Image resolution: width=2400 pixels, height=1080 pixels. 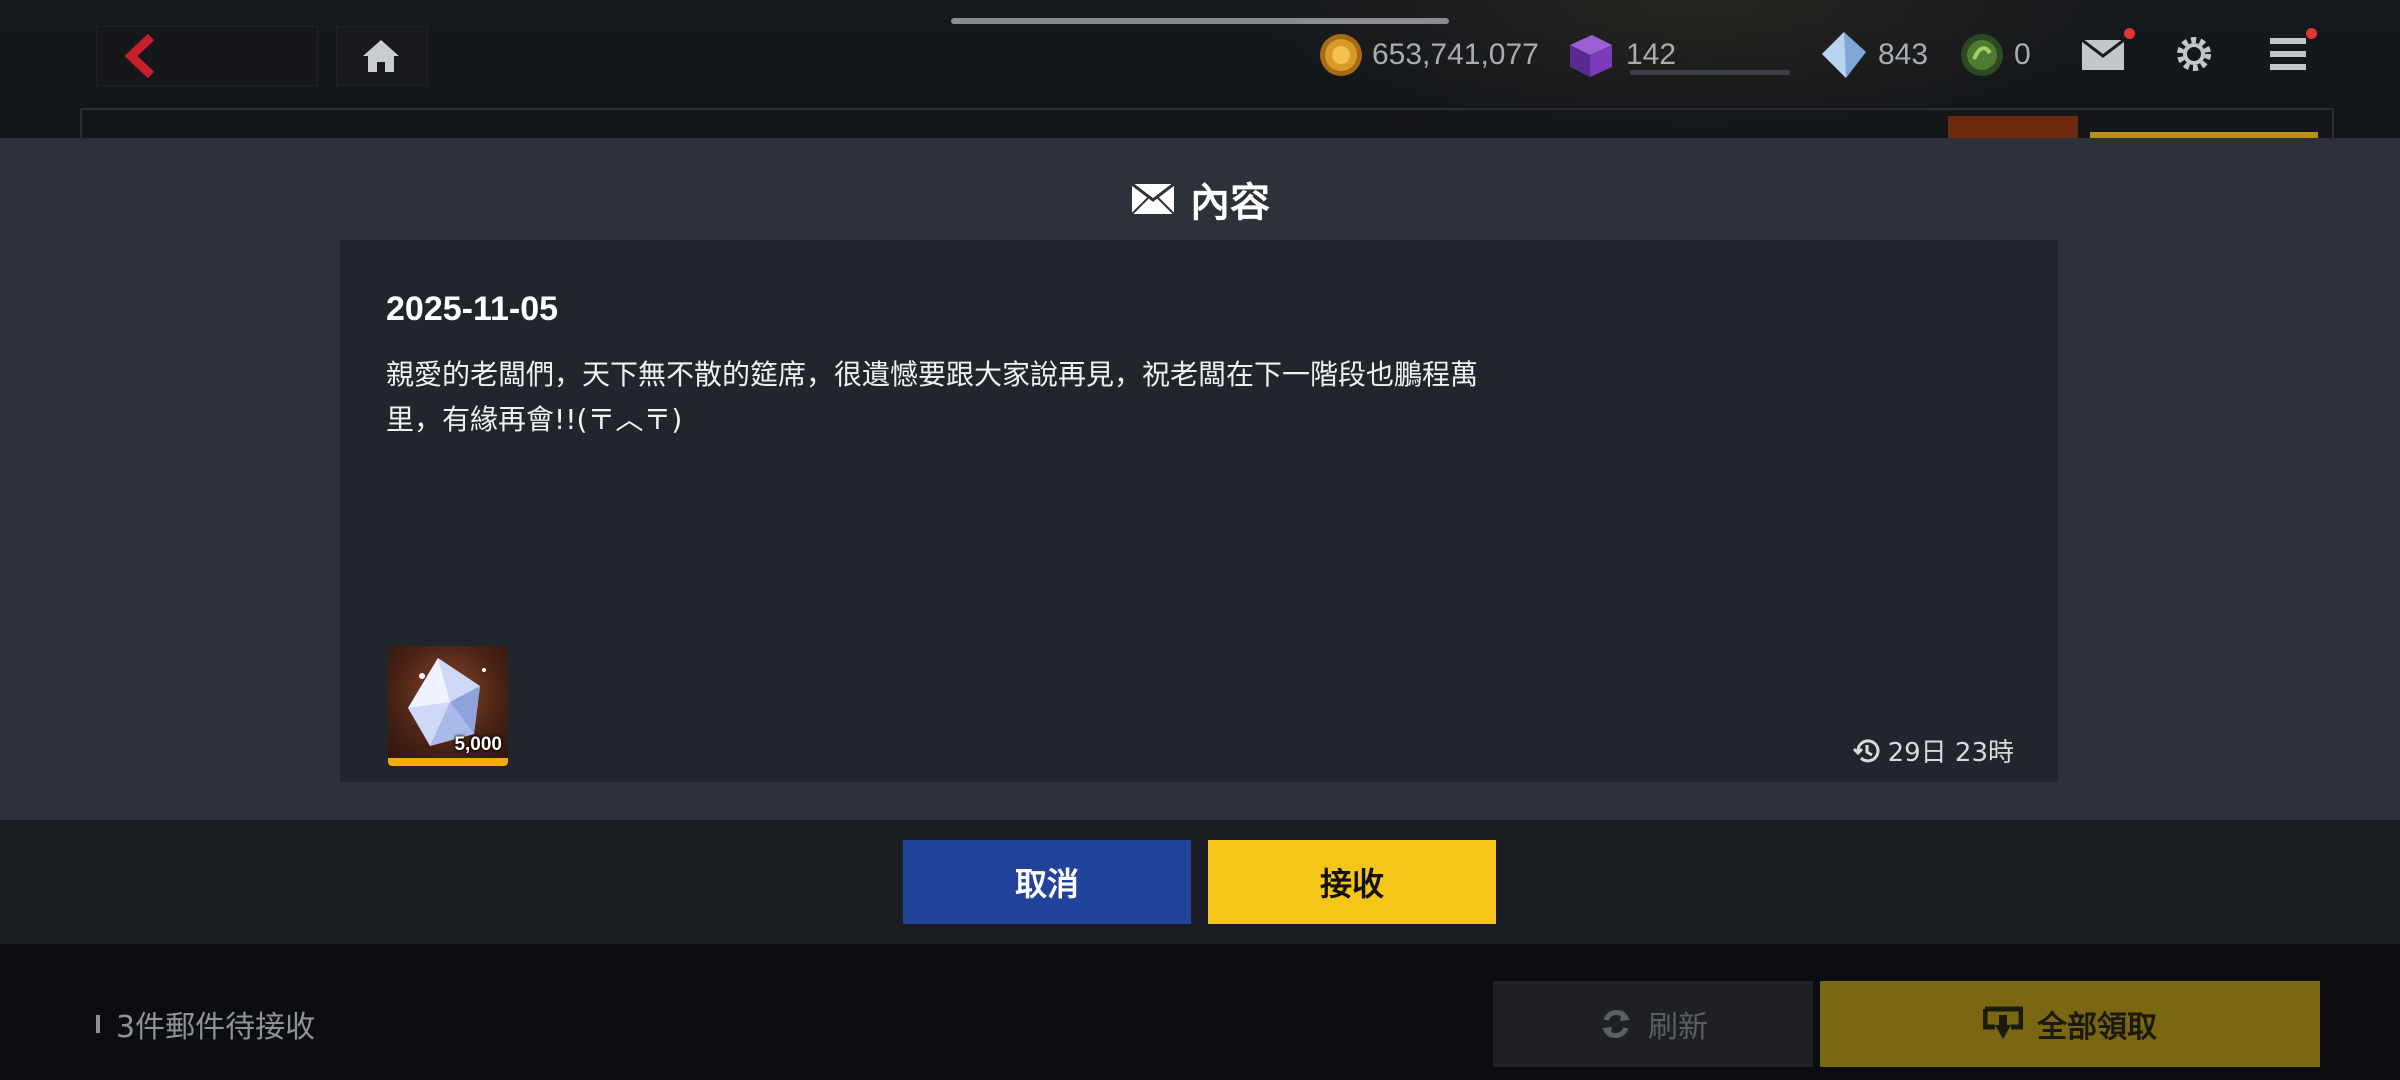 I want to click on home-icon, so click(x=381, y=56).